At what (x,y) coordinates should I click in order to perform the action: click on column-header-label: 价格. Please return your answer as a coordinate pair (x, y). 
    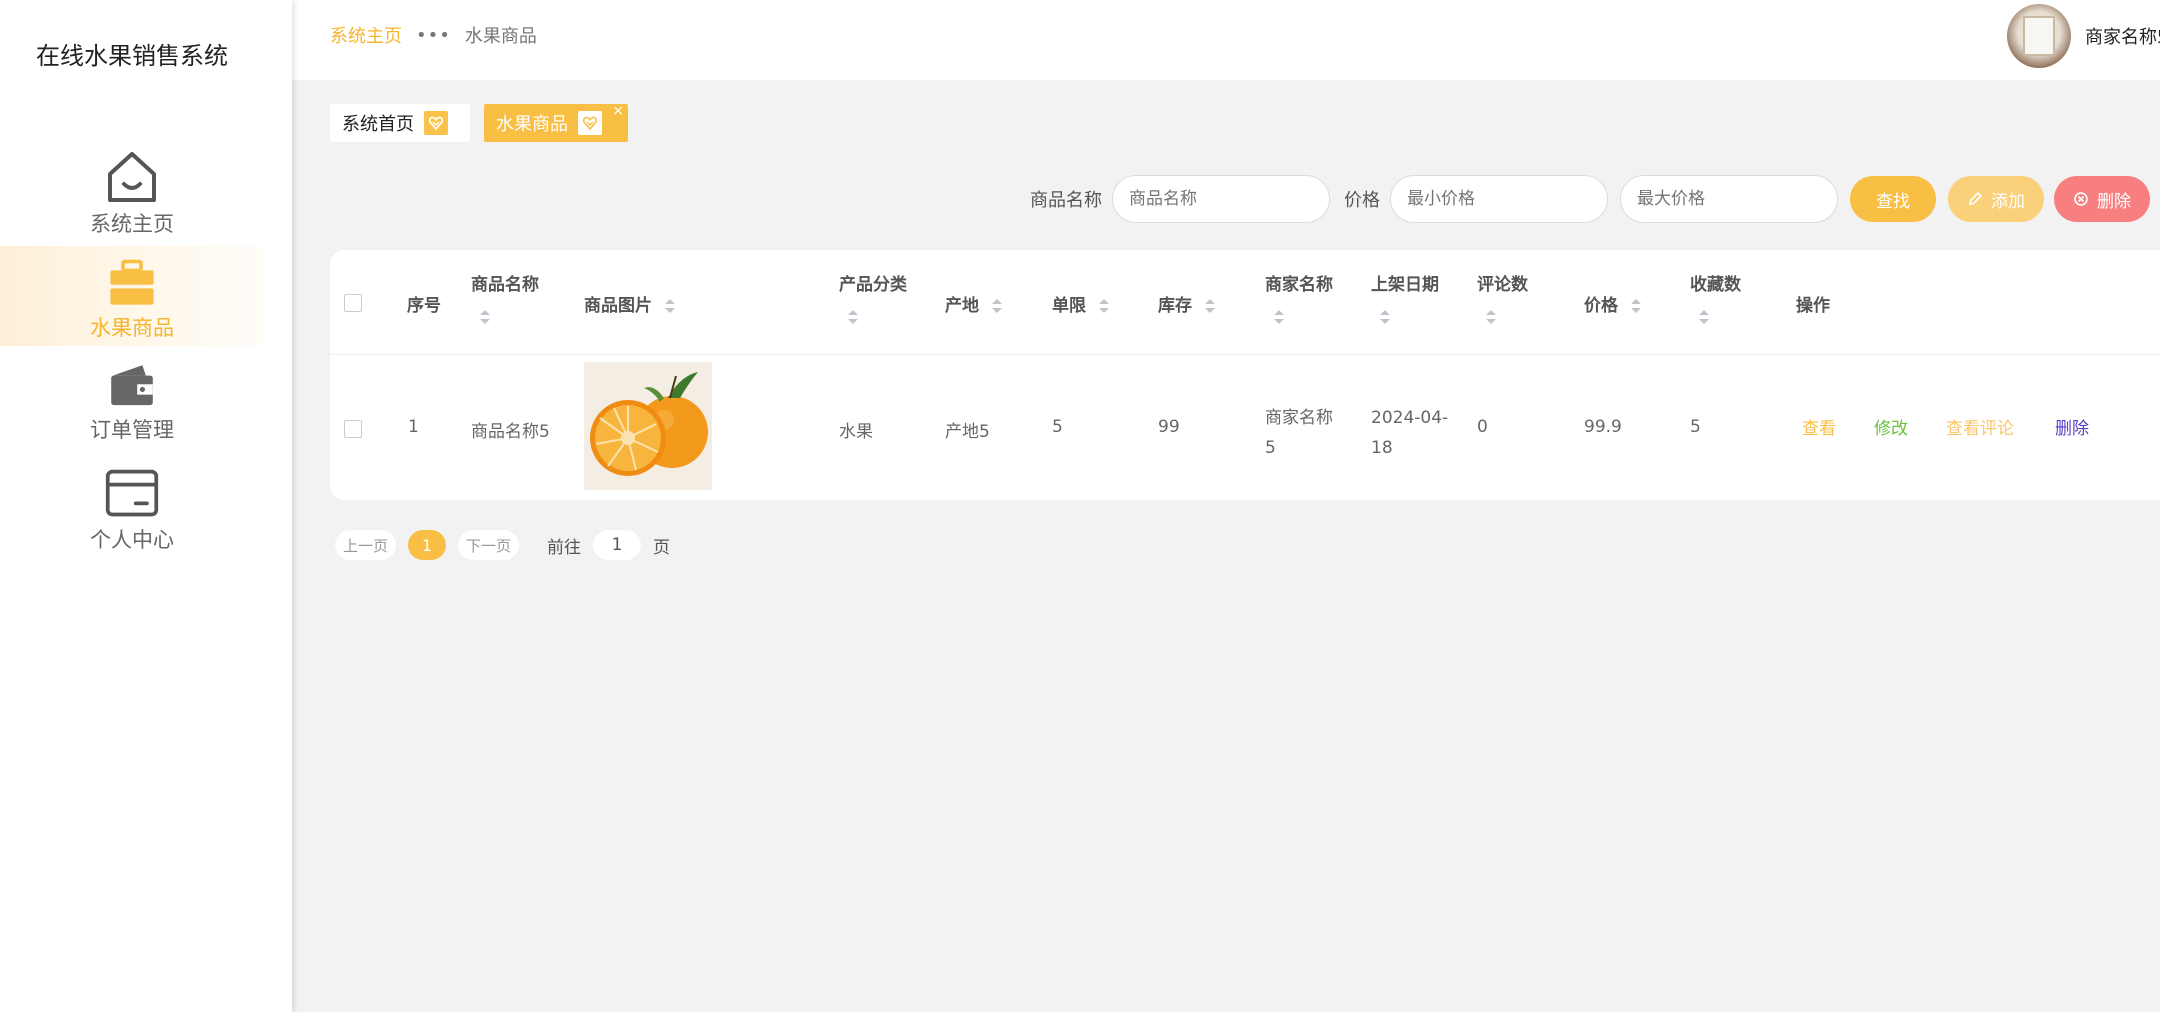
    Looking at the image, I should click on (1601, 306).